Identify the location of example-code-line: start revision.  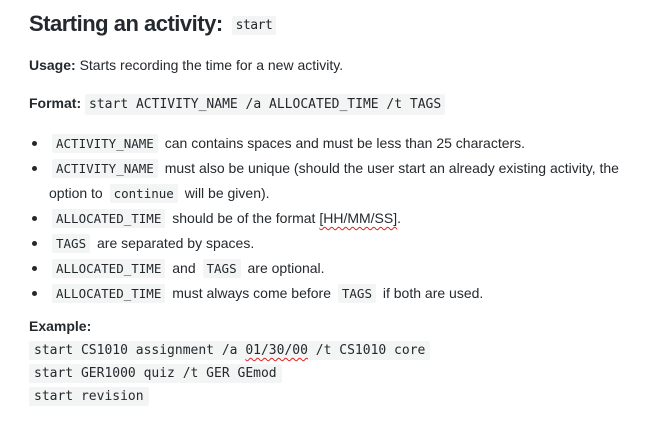
(89, 396).